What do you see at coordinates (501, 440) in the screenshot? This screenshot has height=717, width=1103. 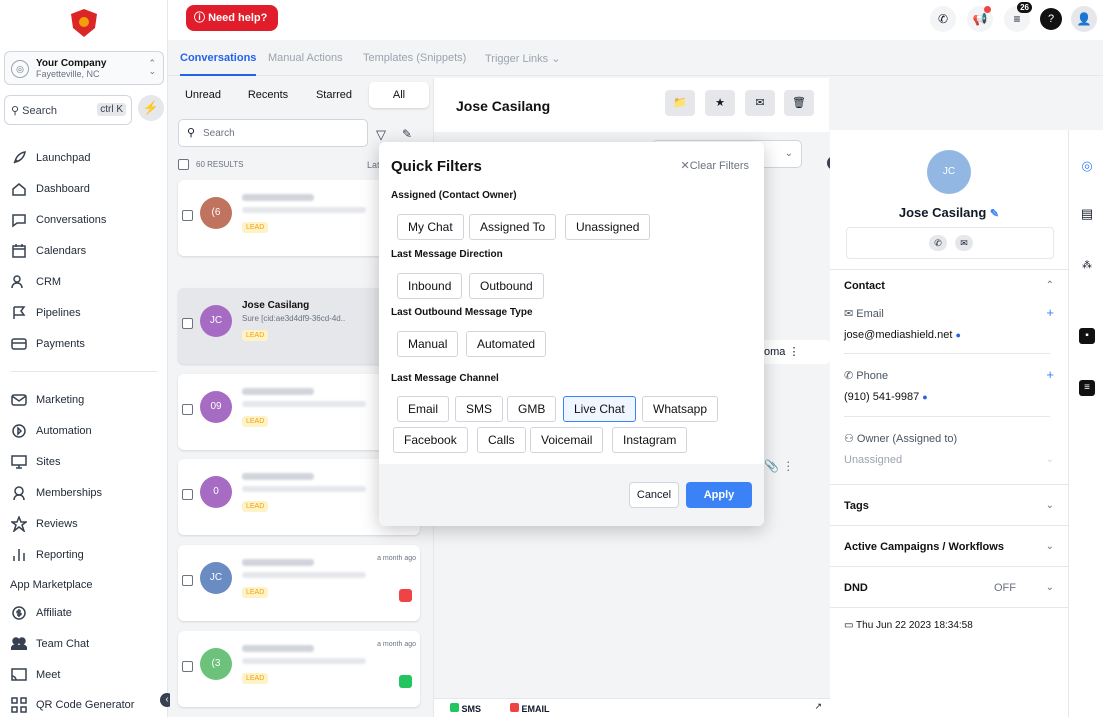 I see `filter-chip-calls: Calls` at bounding box center [501, 440].